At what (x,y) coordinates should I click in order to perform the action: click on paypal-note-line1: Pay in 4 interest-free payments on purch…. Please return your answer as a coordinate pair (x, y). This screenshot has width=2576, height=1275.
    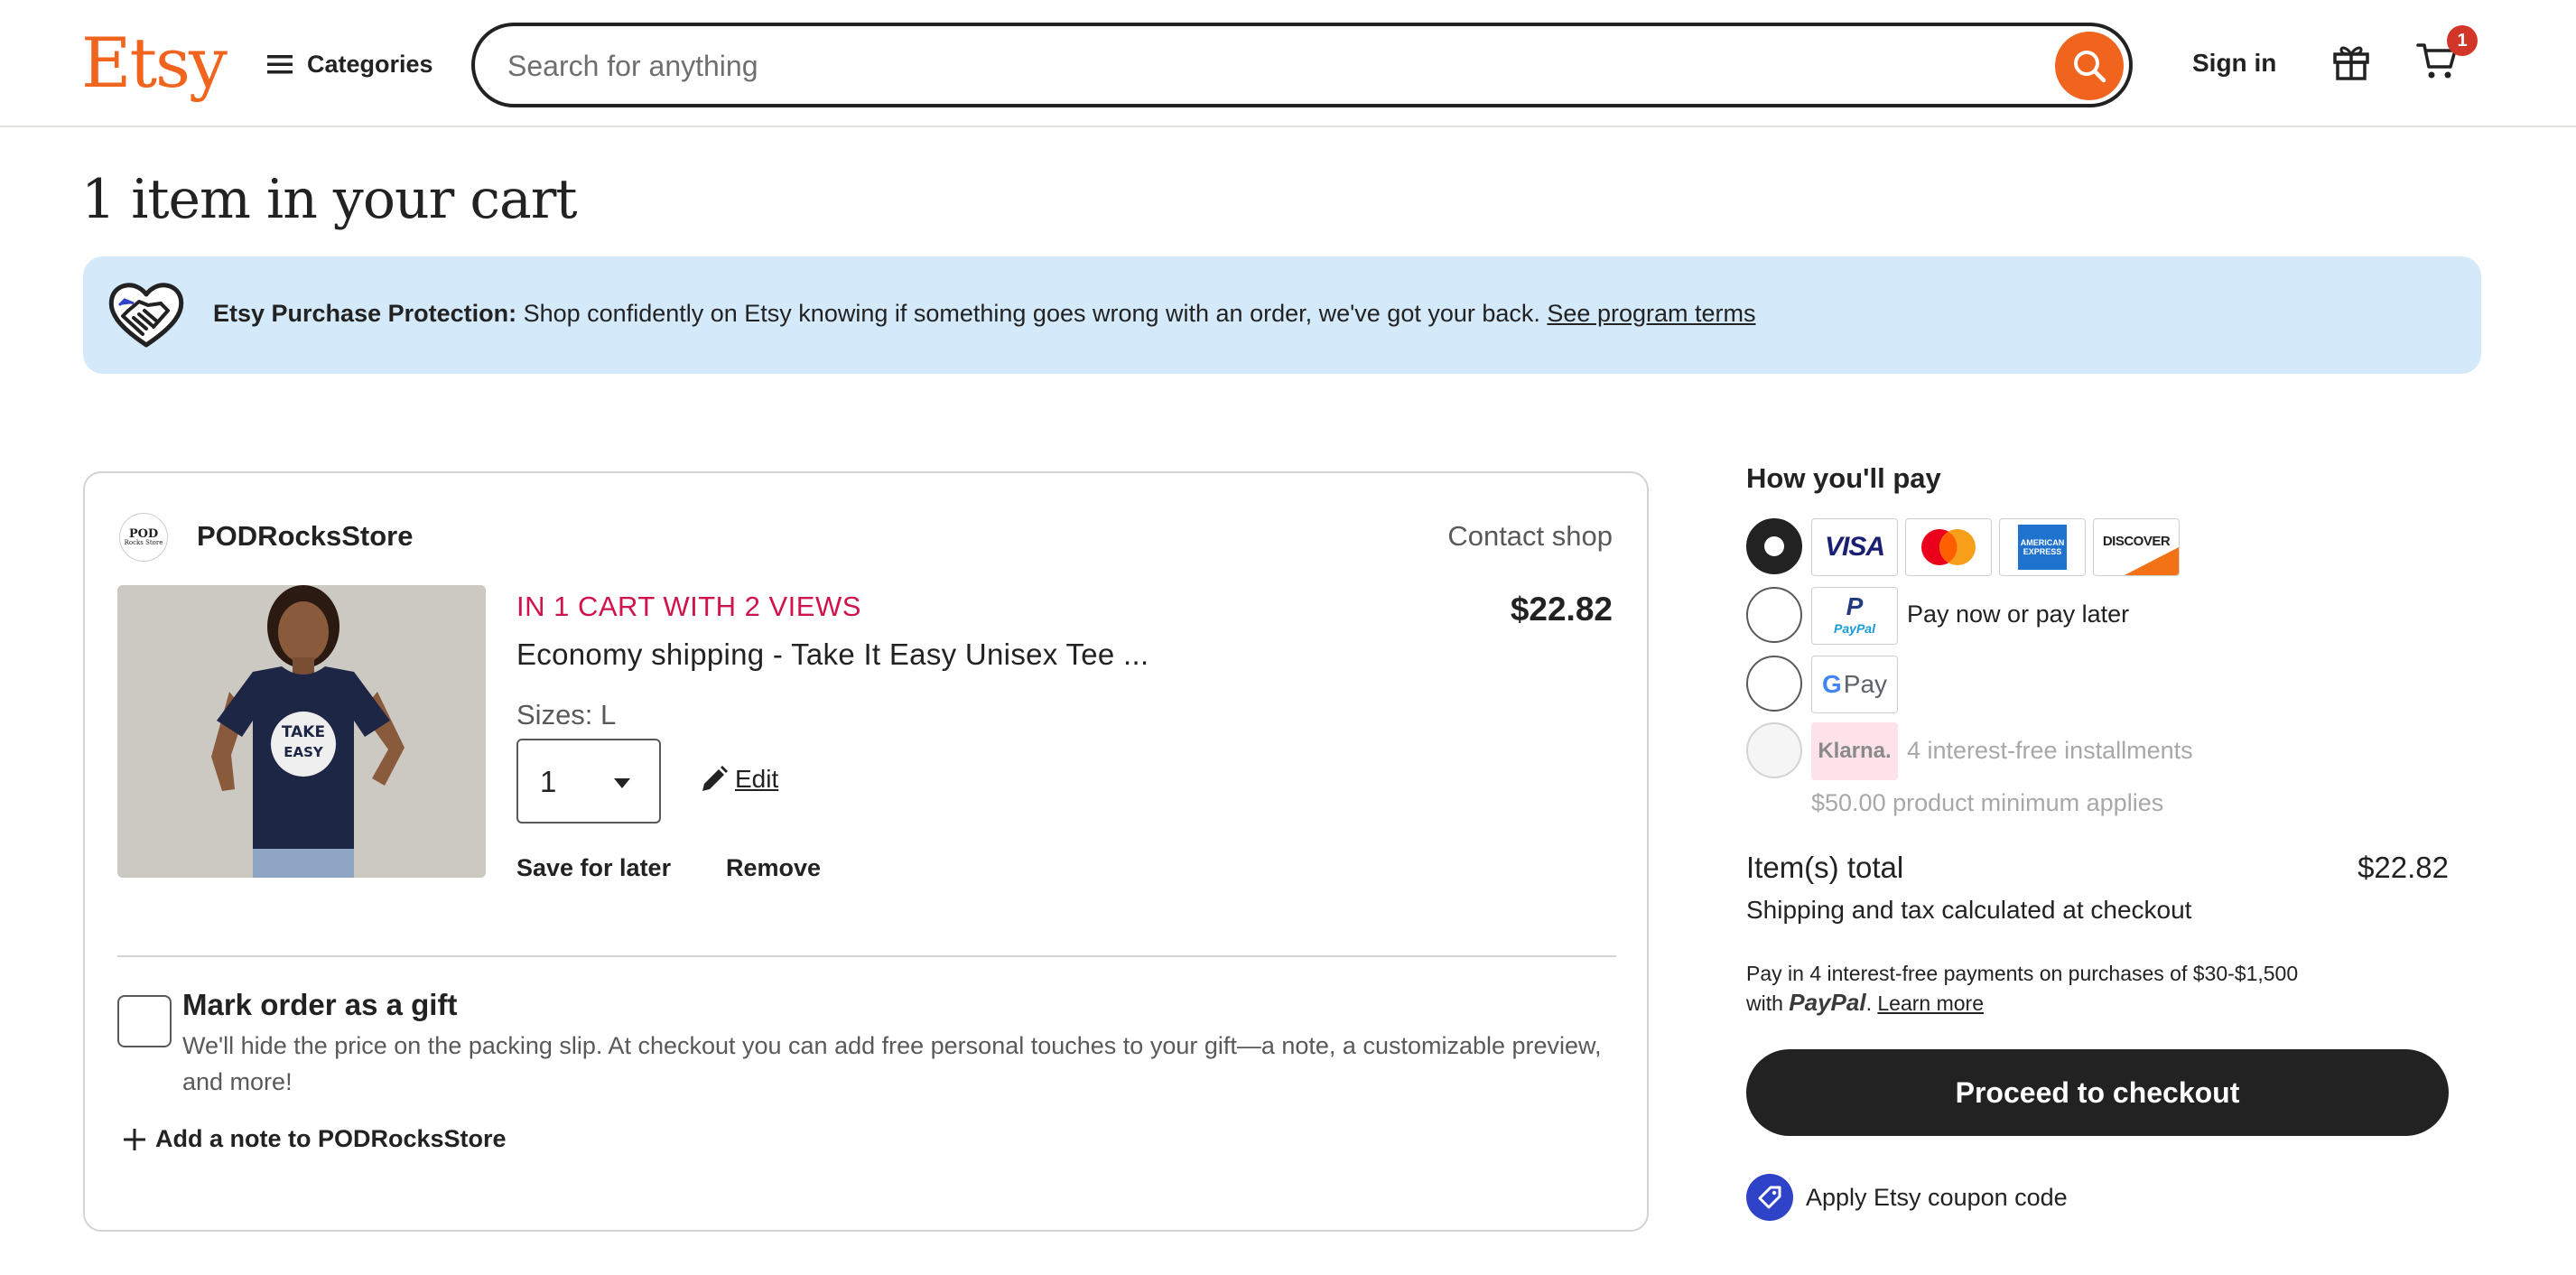
    Looking at the image, I should click on (2022, 973).